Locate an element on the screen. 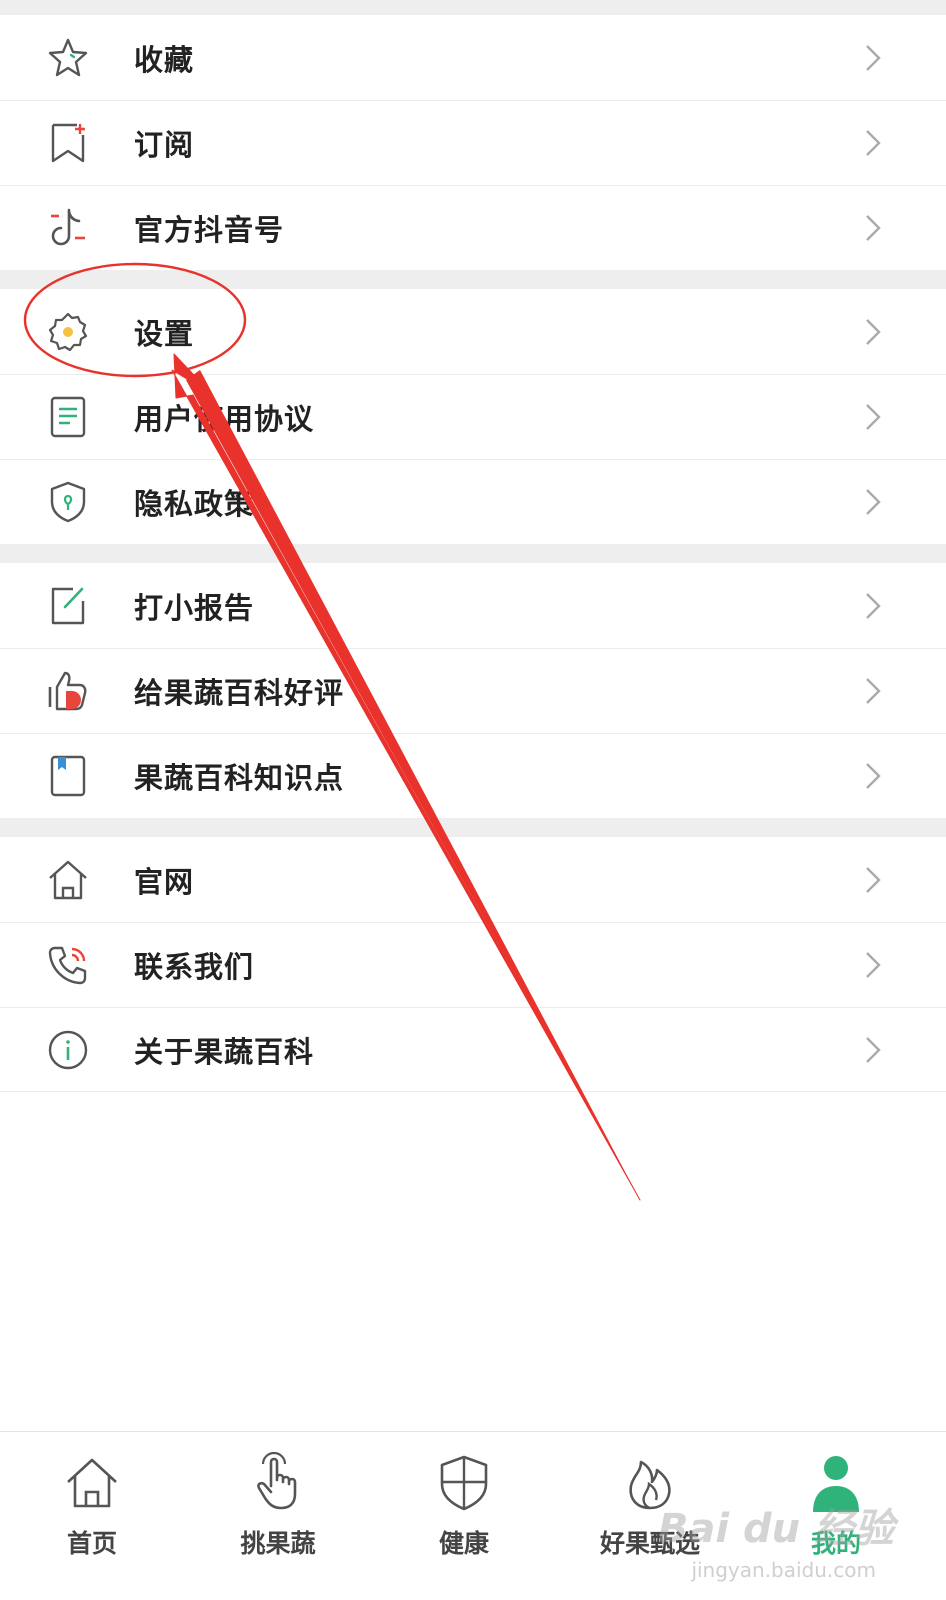 The height and width of the screenshot is (1600, 946). tiktok-icon is located at coordinates (68, 228).